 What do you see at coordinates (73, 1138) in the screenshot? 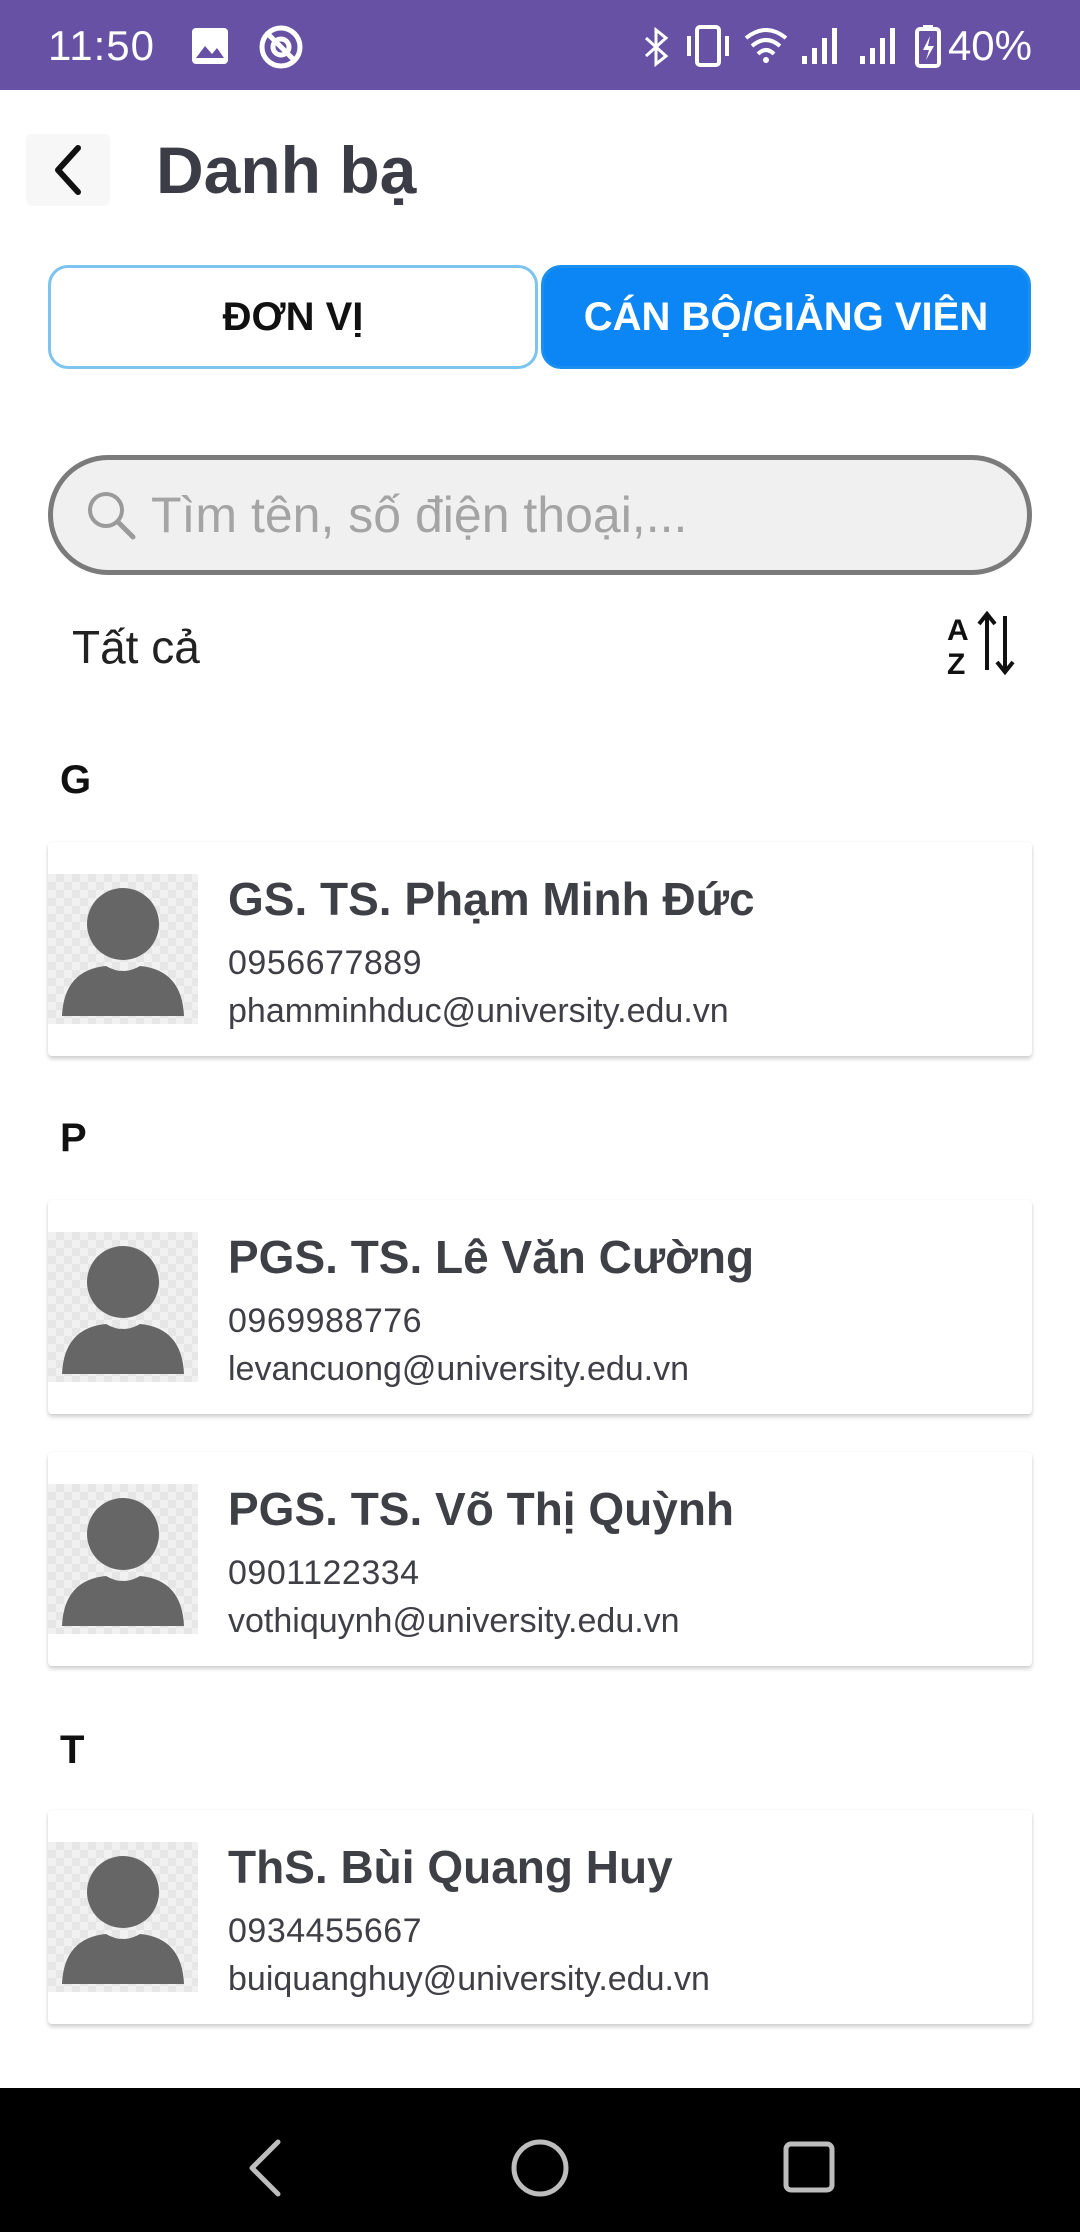
I see `section-header-p: P` at bounding box center [73, 1138].